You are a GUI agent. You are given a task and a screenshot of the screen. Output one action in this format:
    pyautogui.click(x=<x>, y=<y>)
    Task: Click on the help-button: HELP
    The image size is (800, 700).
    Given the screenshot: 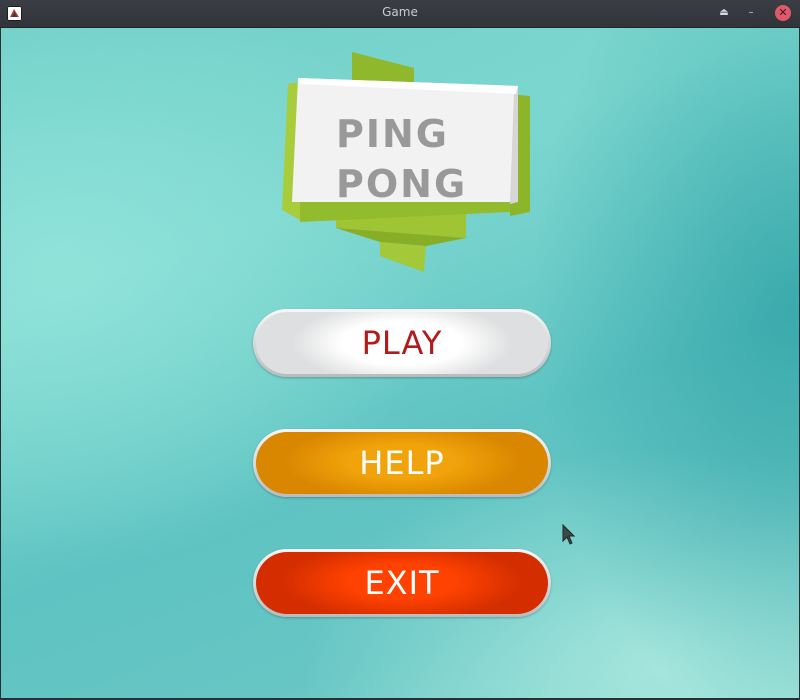 What is the action you would take?
    pyautogui.click(x=402, y=463)
    